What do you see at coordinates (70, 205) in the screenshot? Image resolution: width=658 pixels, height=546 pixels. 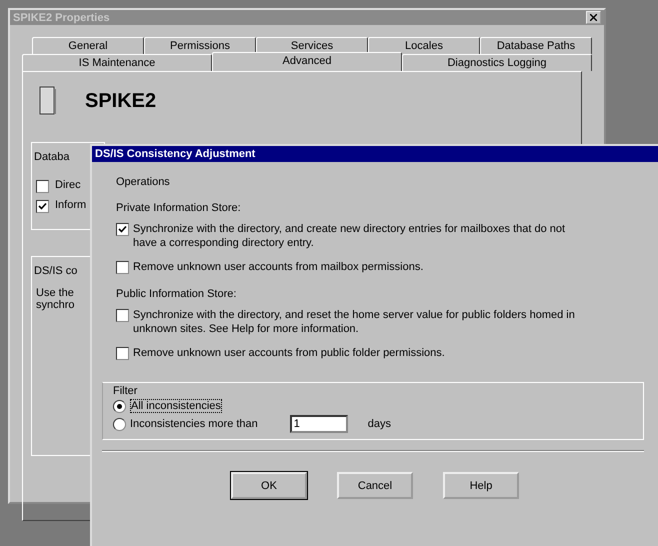 I see `checkbox-label: Inform` at bounding box center [70, 205].